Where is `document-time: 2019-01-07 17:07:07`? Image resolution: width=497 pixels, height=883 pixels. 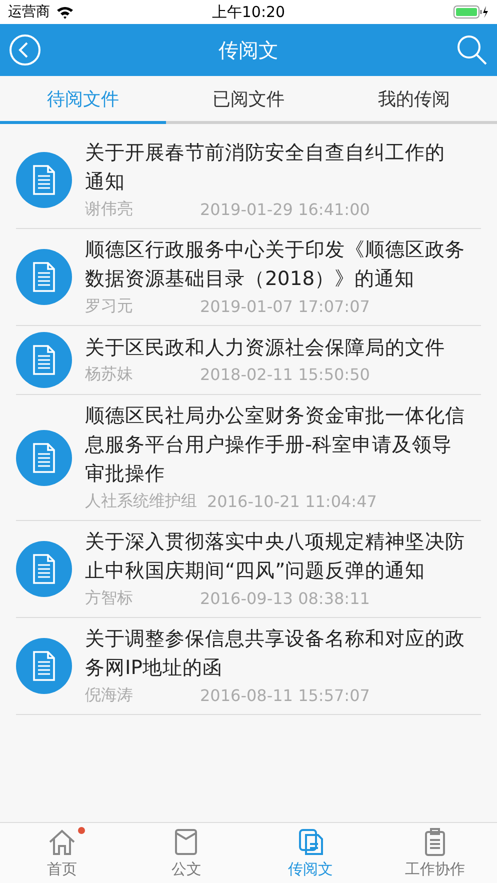
document-time: 2019-01-07 17:07:07 is located at coordinates (285, 306).